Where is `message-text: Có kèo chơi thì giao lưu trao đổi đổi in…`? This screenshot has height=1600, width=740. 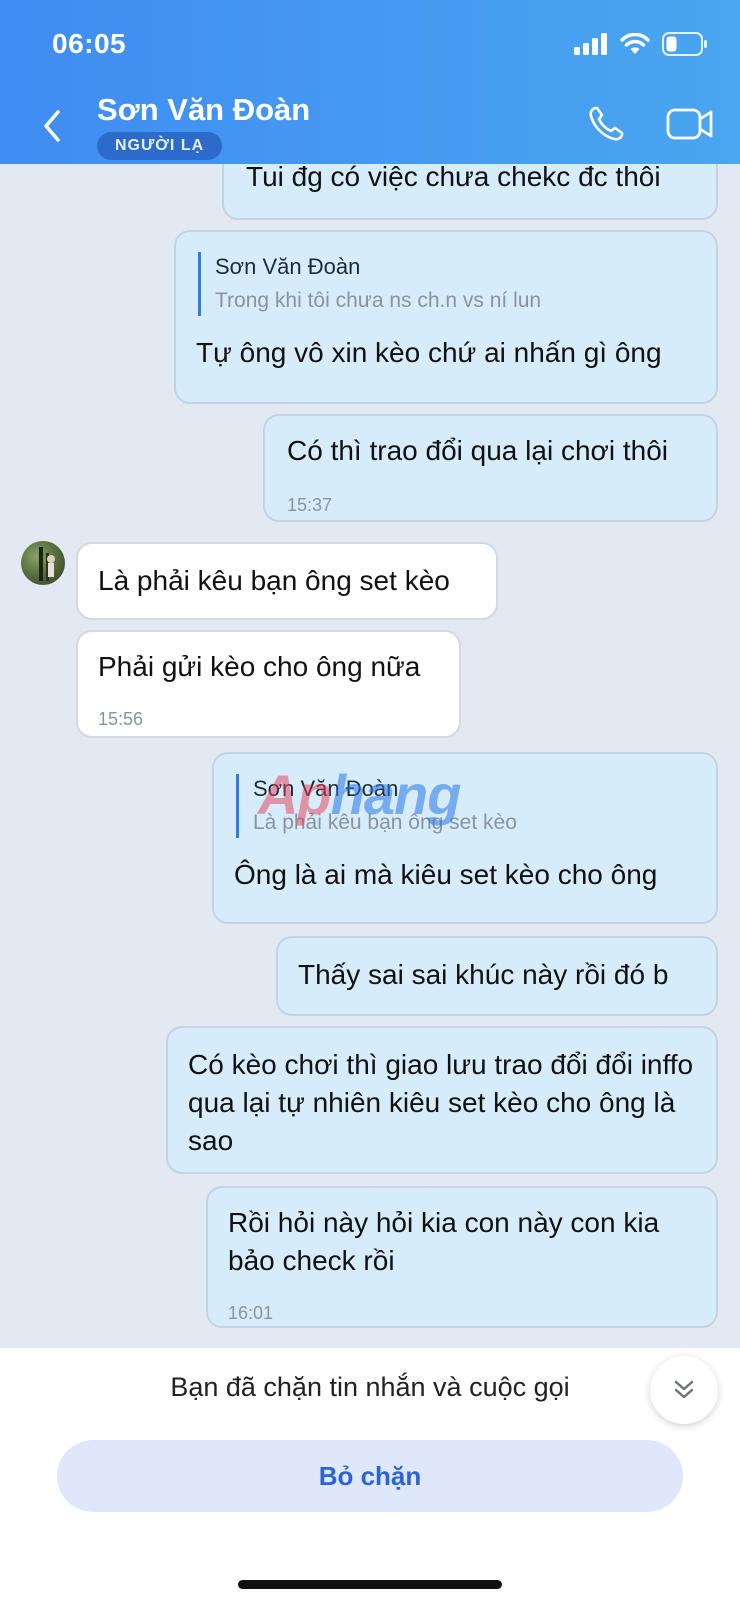 message-text: Có kèo chơi thì giao lưu trao đổi đổi in… is located at coordinates (441, 1102).